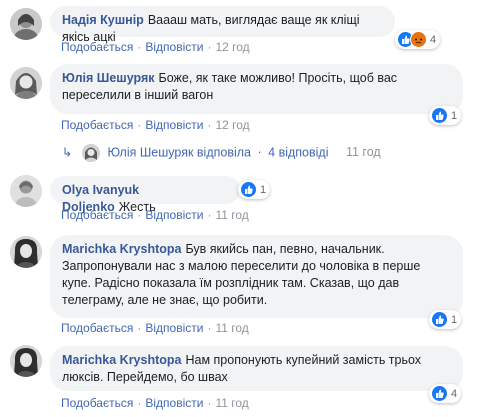 Image resolution: width=487 pixels, height=417 pixels. I want to click on comment-bubble: Olya Ivanyuk Doljenko Жесть, so click(145, 195).